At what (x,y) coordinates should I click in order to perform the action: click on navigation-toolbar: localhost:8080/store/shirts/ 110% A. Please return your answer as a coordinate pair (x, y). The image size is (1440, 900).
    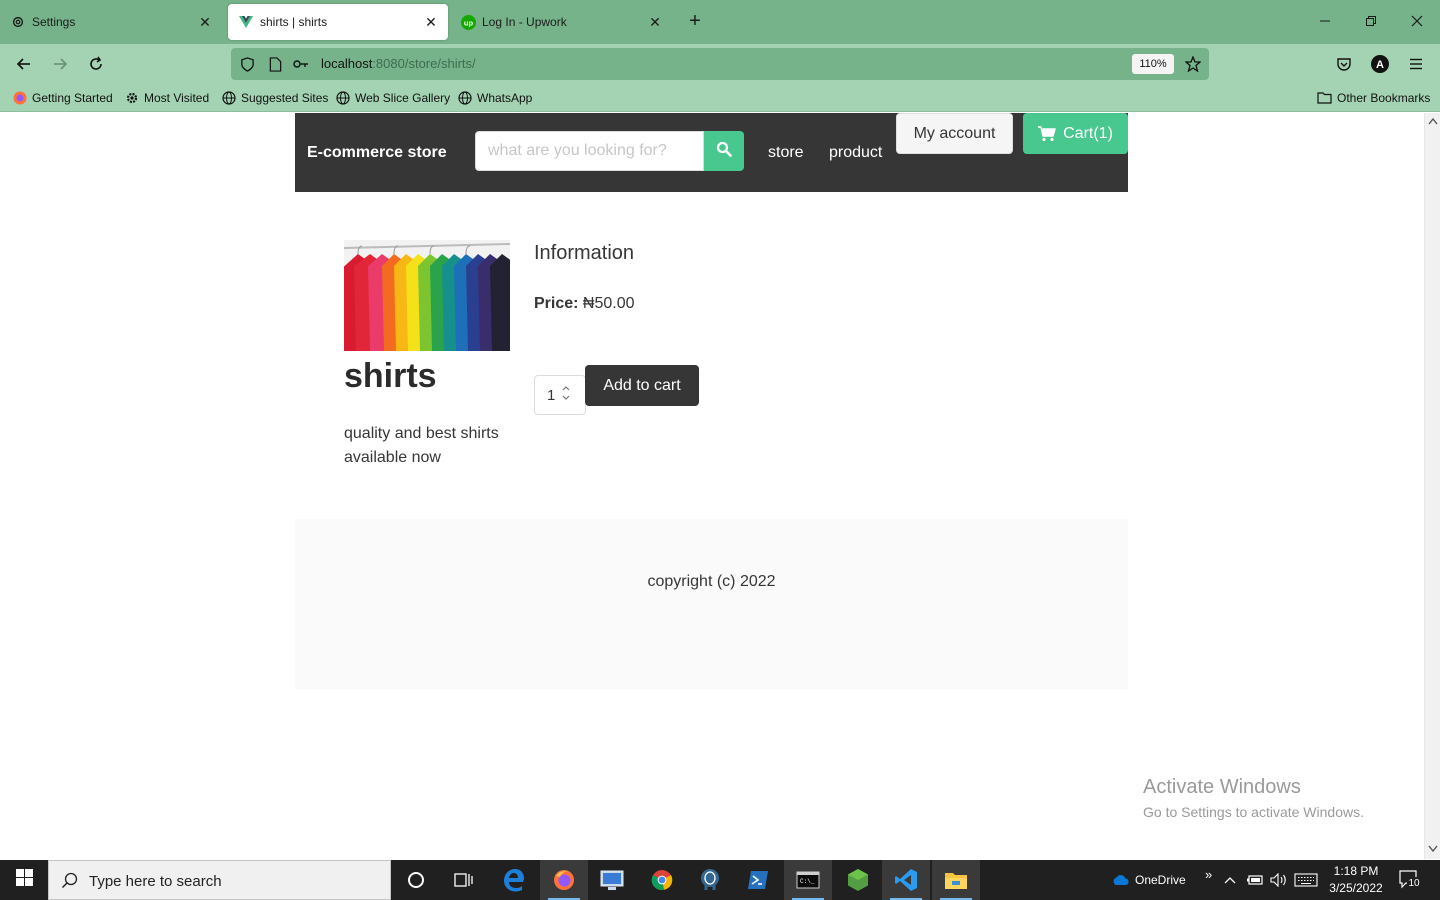
    Looking at the image, I should click on (720, 64).